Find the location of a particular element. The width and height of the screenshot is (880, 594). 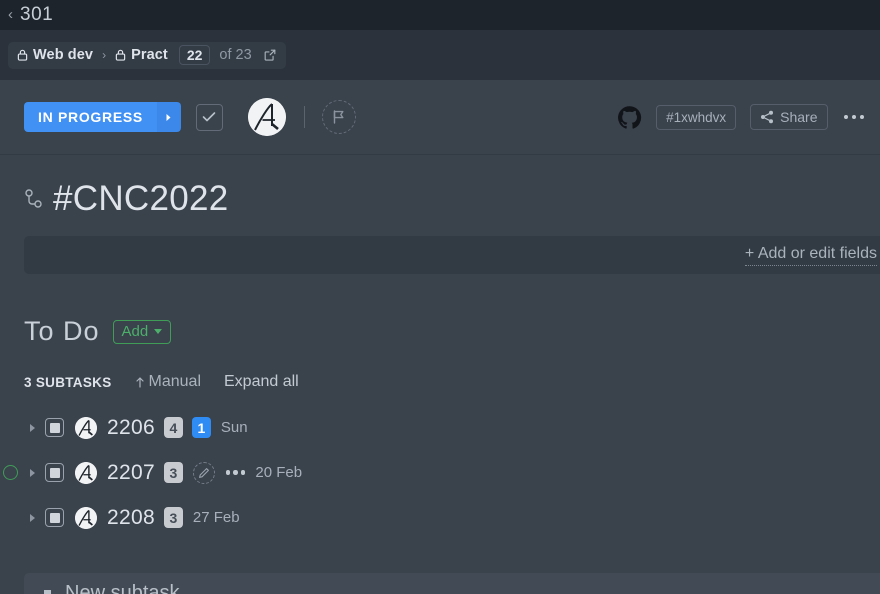

subtask-row: 2208 3 27 Feb is located at coordinates (440, 517).